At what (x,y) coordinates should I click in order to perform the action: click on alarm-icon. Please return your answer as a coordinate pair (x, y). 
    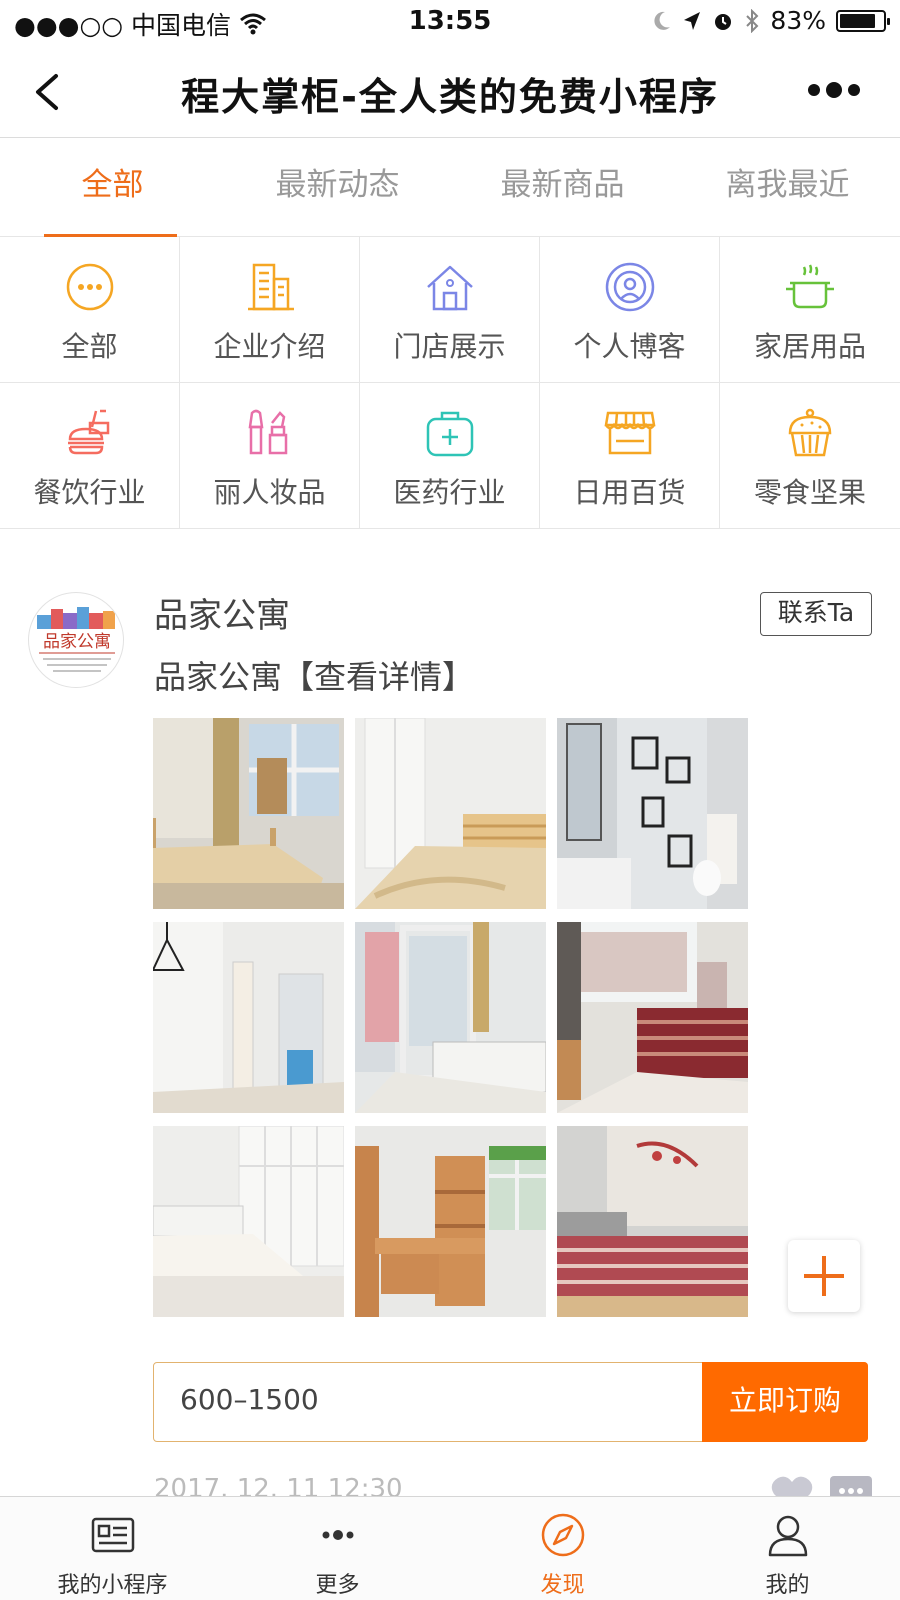
    Looking at the image, I should click on (723, 21).